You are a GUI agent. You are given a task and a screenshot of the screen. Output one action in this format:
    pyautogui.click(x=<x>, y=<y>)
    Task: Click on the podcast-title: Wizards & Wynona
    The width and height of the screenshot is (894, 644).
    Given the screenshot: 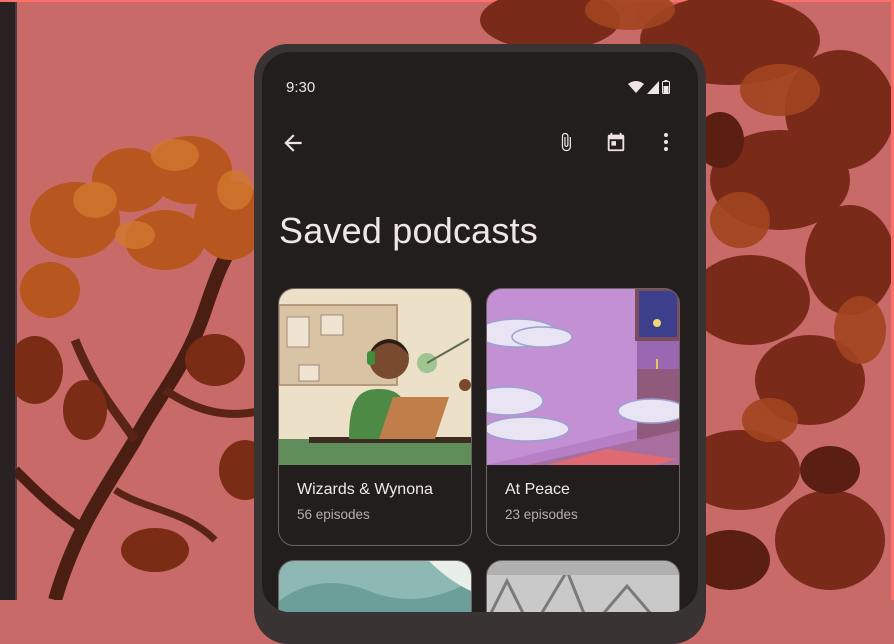 What is the action you would take?
    pyautogui.click(x=365, y=489)
    